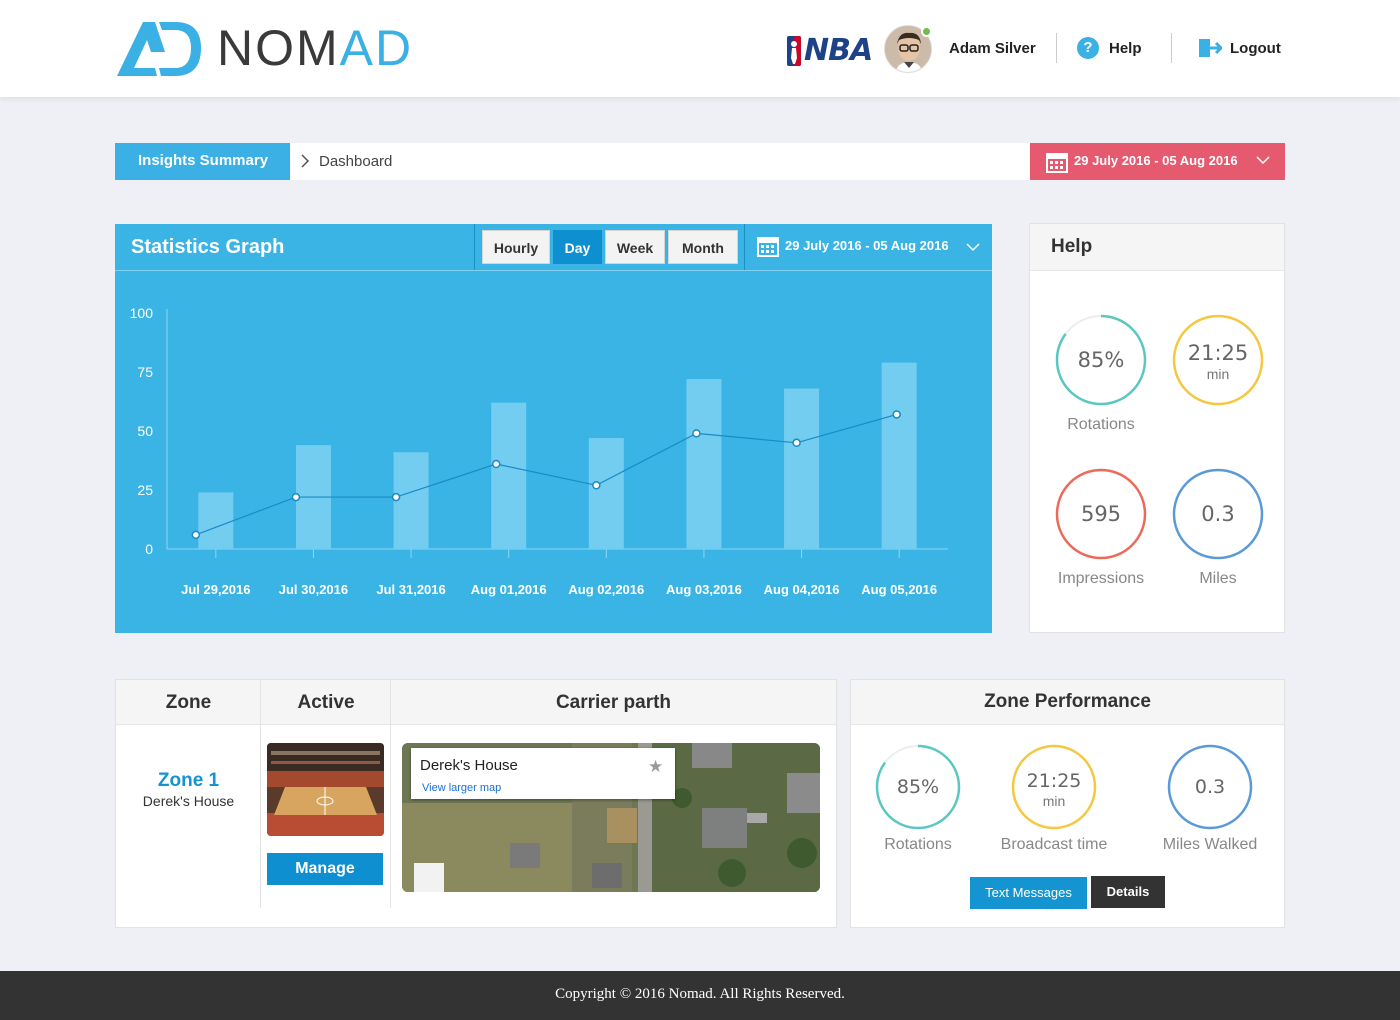 This screenshot has width=1400, height=1020. I want to click on help-value: 0.3, so click(1218, 513).